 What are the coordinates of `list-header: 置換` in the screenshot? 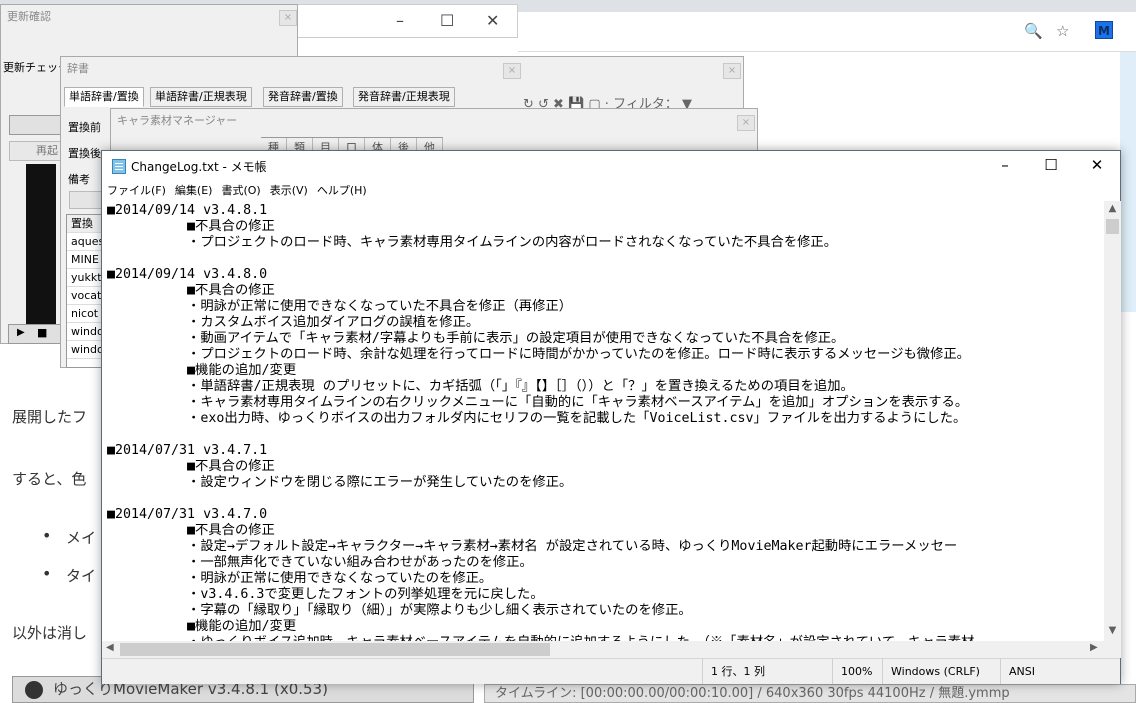 It's located at (86, 224).